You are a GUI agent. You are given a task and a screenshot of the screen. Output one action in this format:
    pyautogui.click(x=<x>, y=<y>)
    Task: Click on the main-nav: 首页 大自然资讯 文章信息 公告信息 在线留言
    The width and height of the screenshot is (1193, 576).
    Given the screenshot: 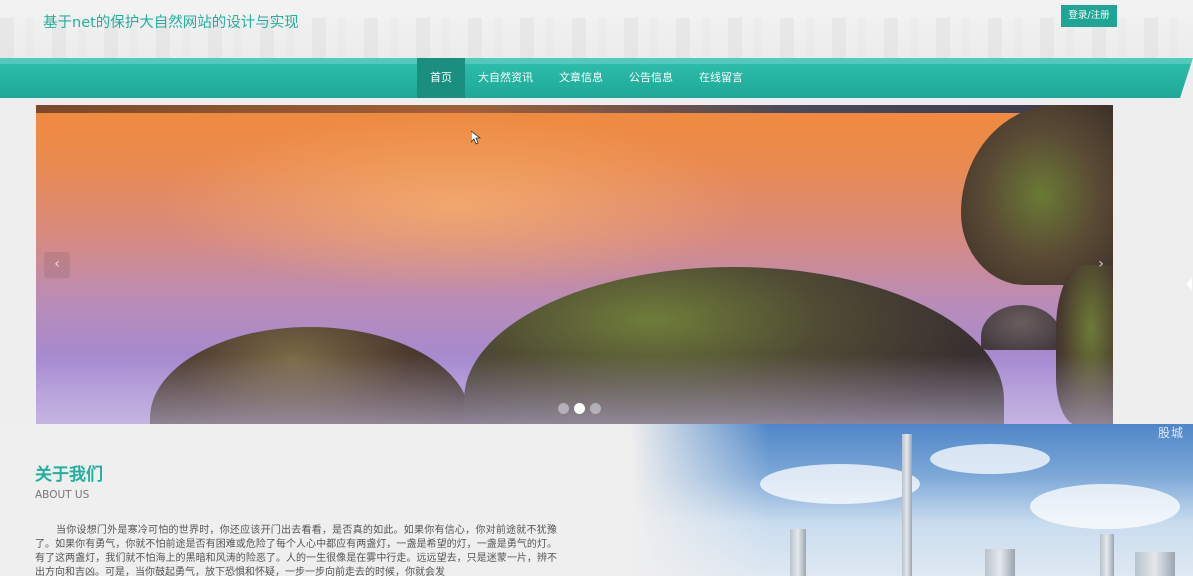 What is the action you would take?
    pyautogui.click(x=596, y=78)
    